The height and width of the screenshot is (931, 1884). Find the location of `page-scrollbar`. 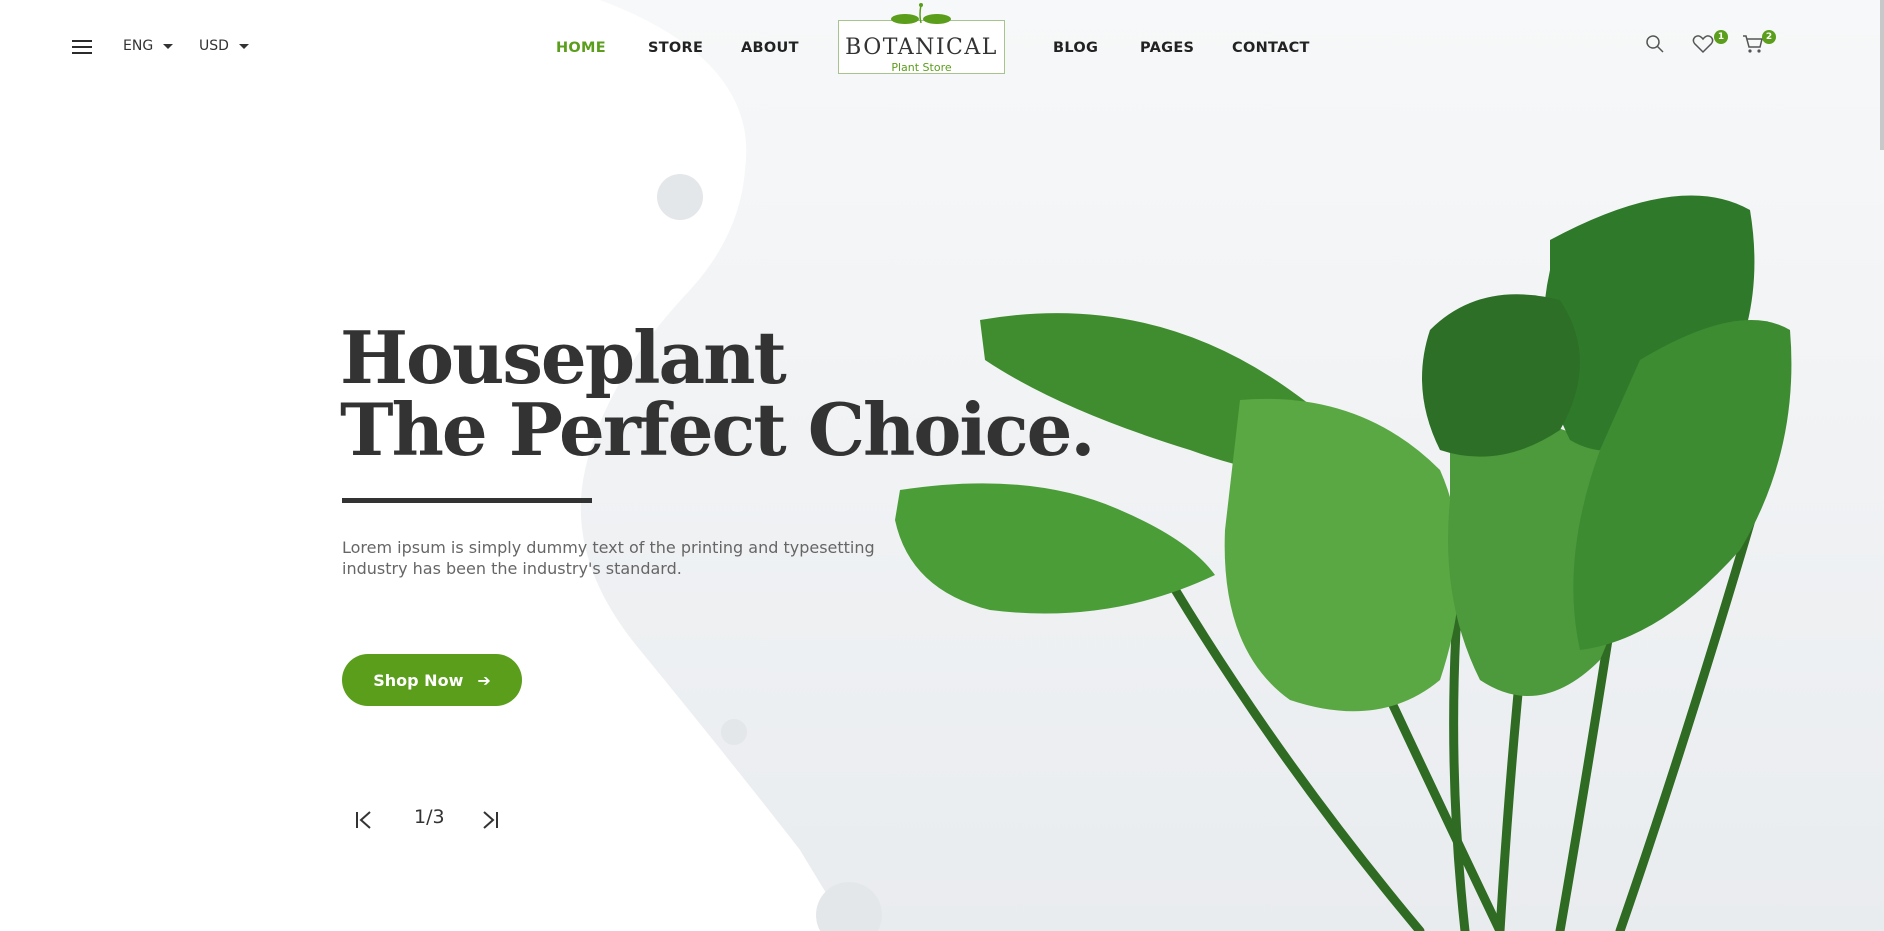

page-scrollbar is located at coordinates (1882, 75).